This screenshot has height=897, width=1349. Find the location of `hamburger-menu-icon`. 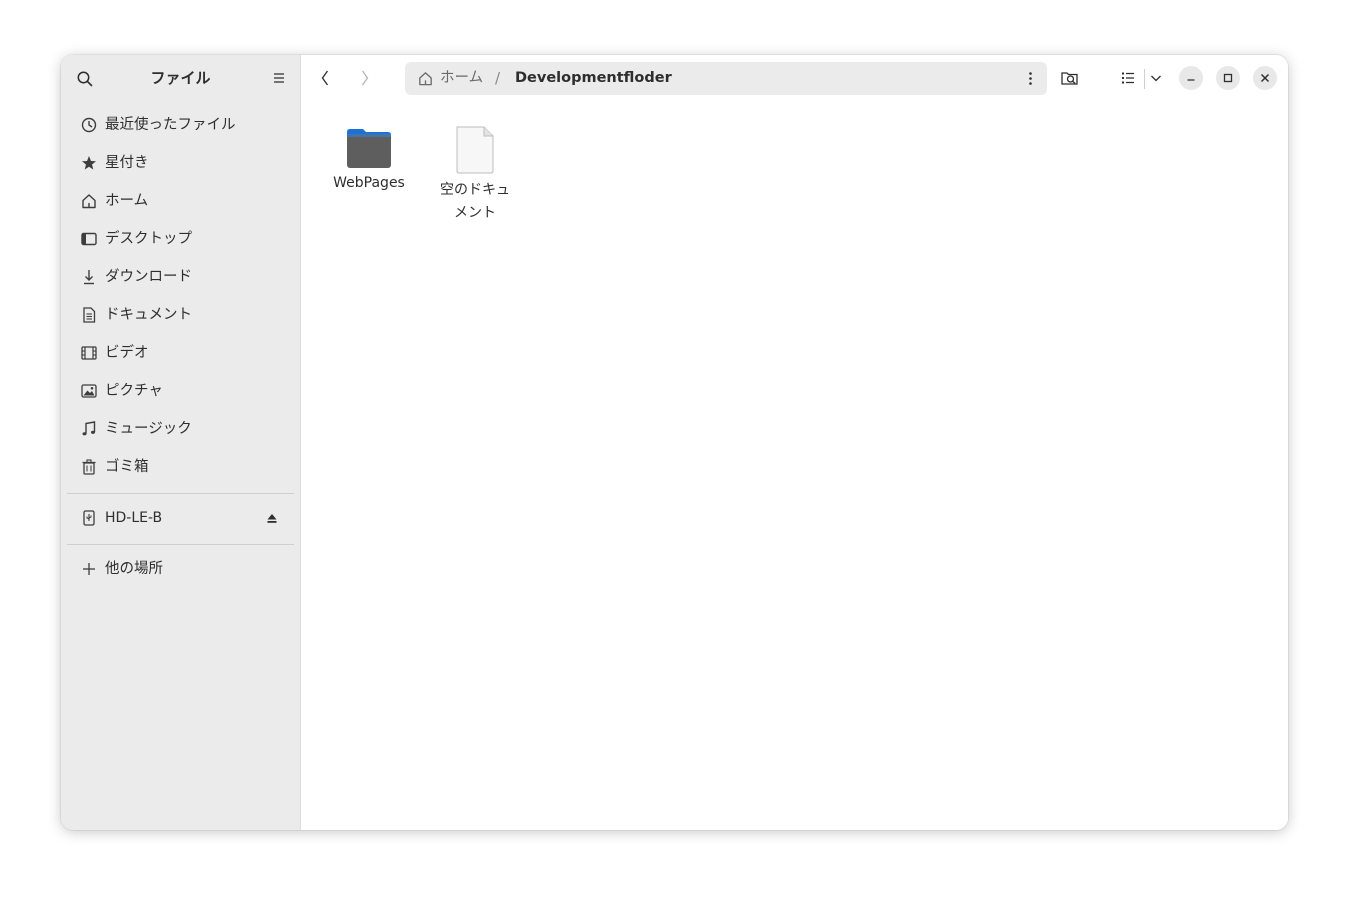

hamburger-menu-icon is located at coordinates (279, 78).